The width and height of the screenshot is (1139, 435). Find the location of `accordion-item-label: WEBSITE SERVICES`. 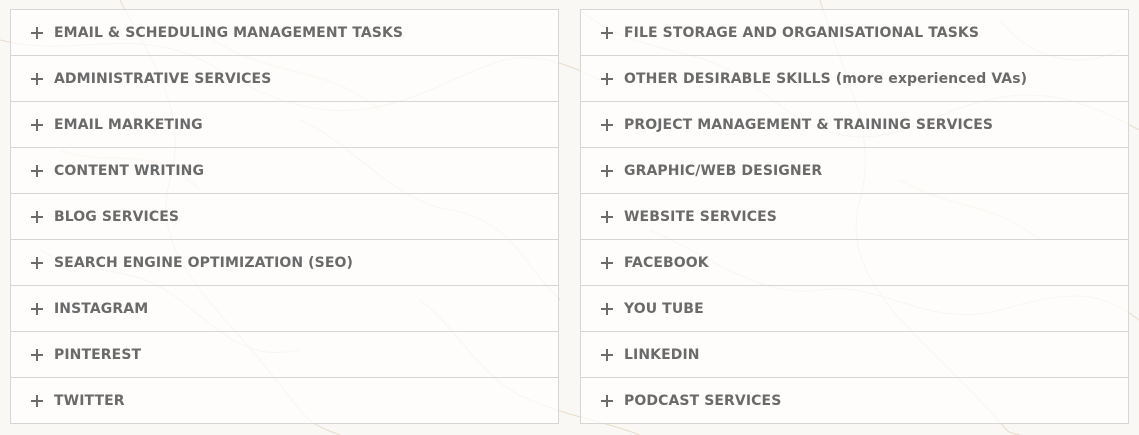

accordion-item-label: WEBSITE SERVICES is located at coordinates (700, 216).